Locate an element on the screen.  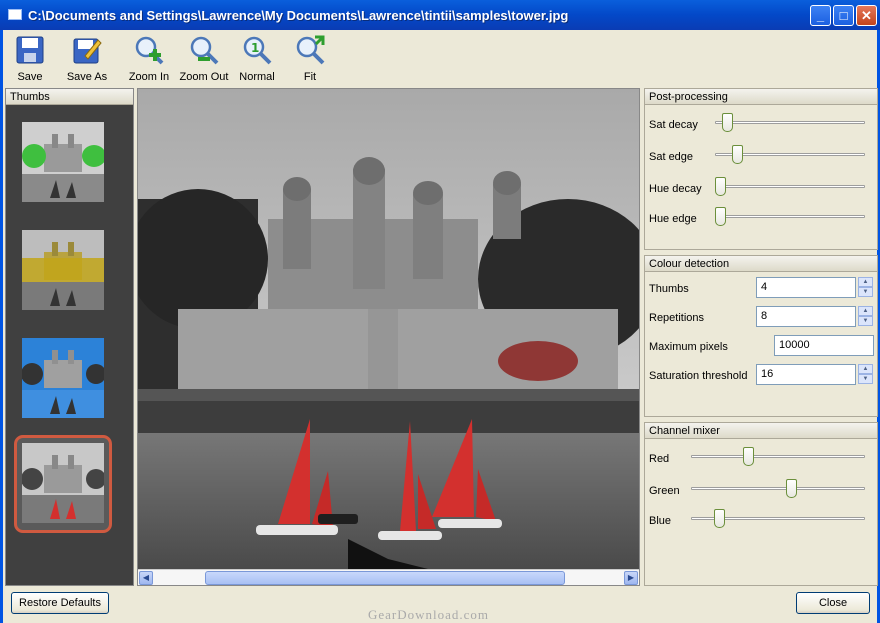
maximize-button: □ is located at coordinates (843, 15).